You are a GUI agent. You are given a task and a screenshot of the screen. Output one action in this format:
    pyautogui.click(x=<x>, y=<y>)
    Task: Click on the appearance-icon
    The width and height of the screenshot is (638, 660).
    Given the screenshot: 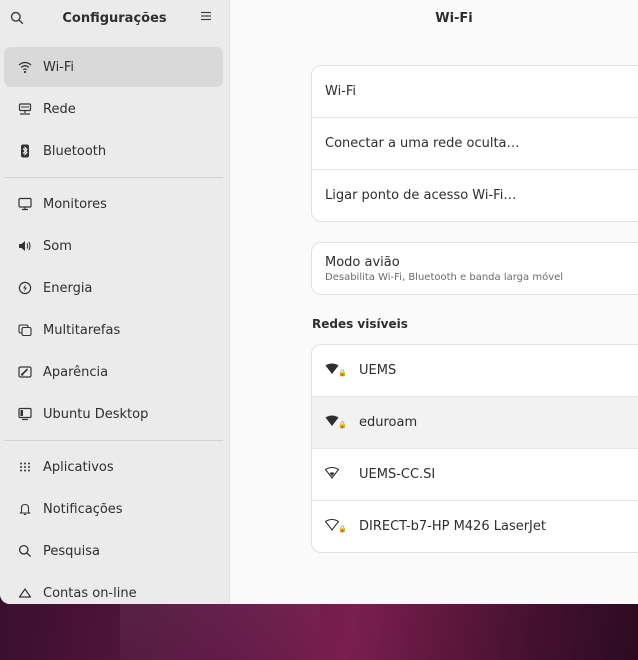 What is the action you would take?
    pyautogui.click(x=25, y=372)
    